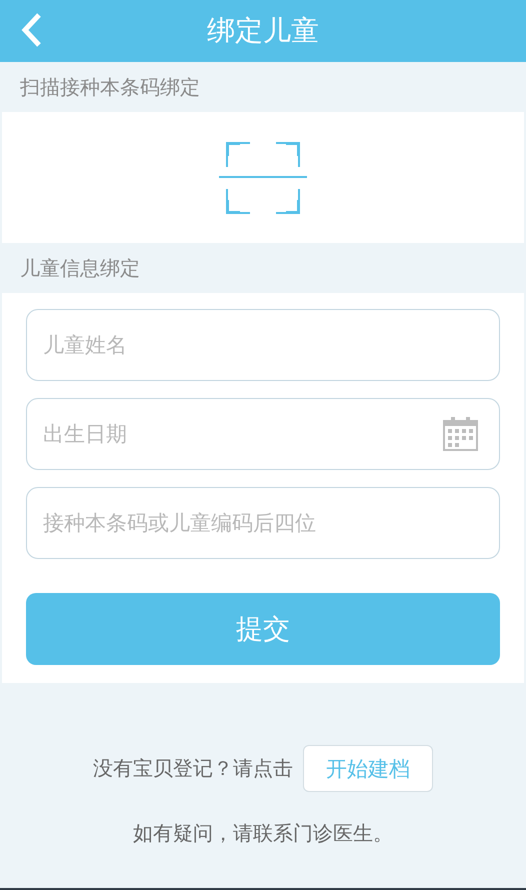 Image resolution: width=526 pixels, height=890 pixels. Describe the element at coordinates (80, 268) in the screenshot. I see `section-label: 儿童信息绑定` at that location.